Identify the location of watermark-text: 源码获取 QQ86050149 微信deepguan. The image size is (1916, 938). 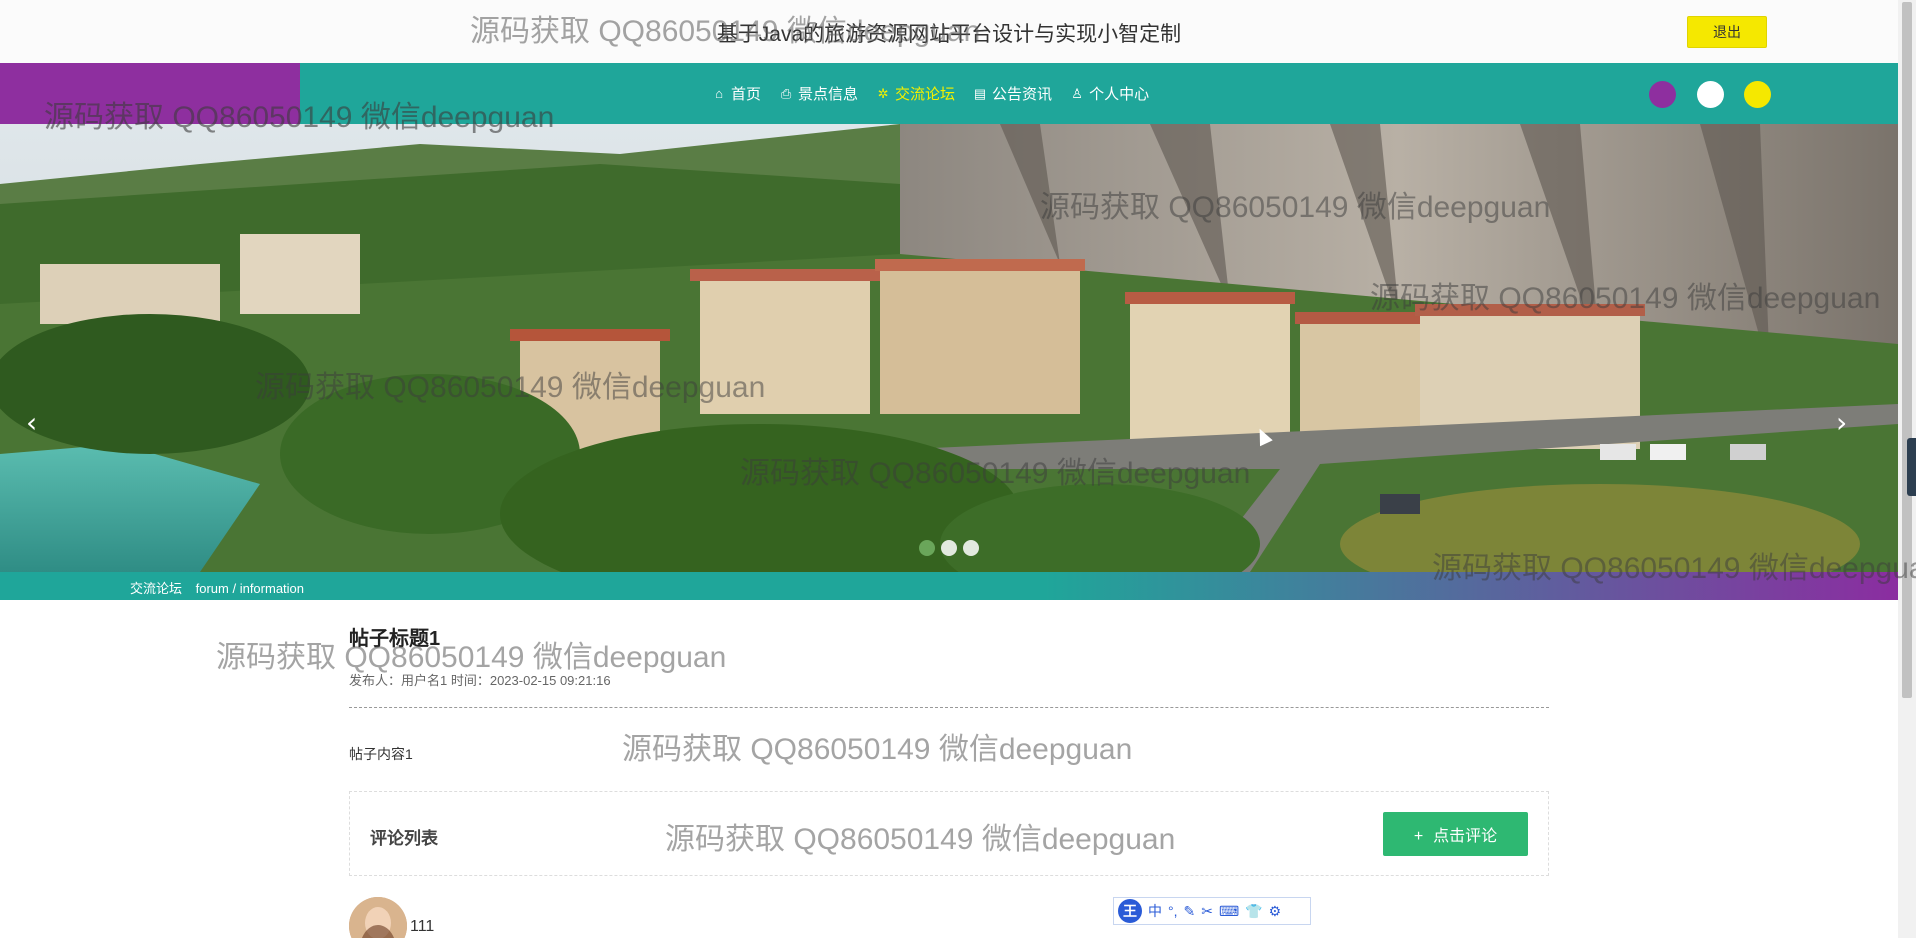
(877, 749).